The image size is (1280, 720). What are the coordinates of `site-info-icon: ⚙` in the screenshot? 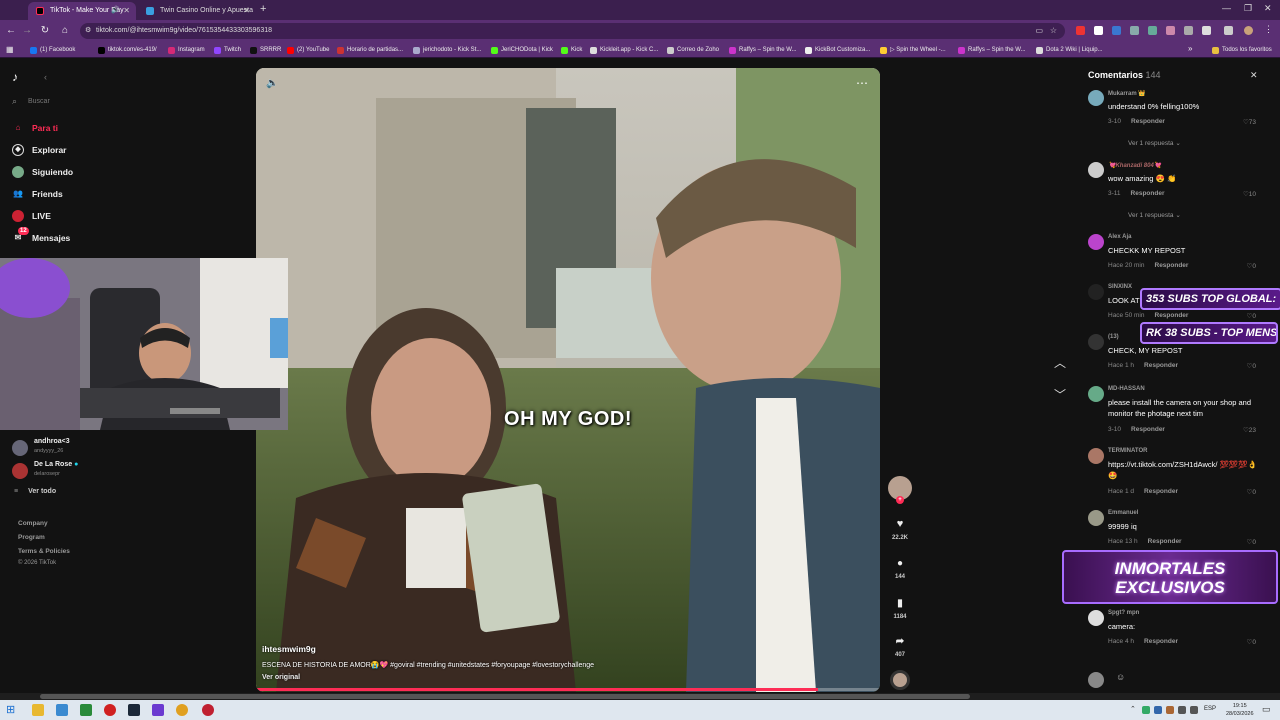 It's located at (88, 31).